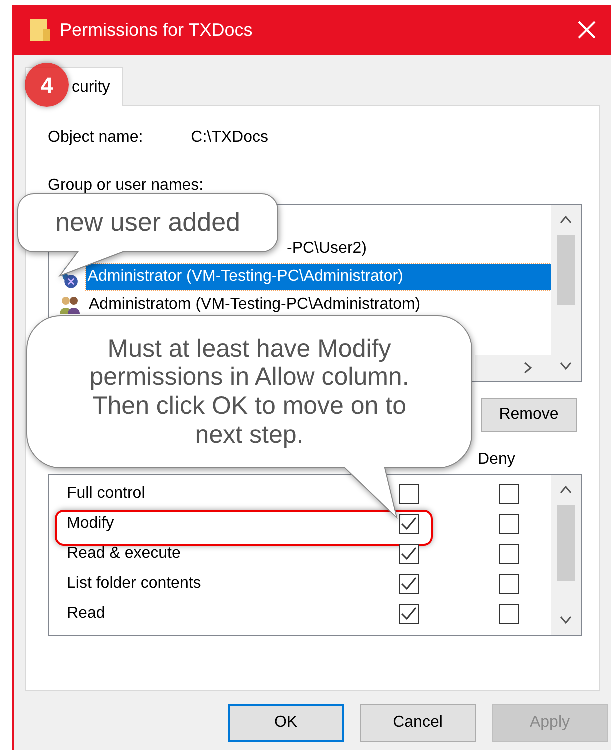 The width and height of the screenshot is (611, 750). What do you see at coordinates (106, 494) in the screenshot?
I see `permission-name: Full control` at bounding box center [106, 494].